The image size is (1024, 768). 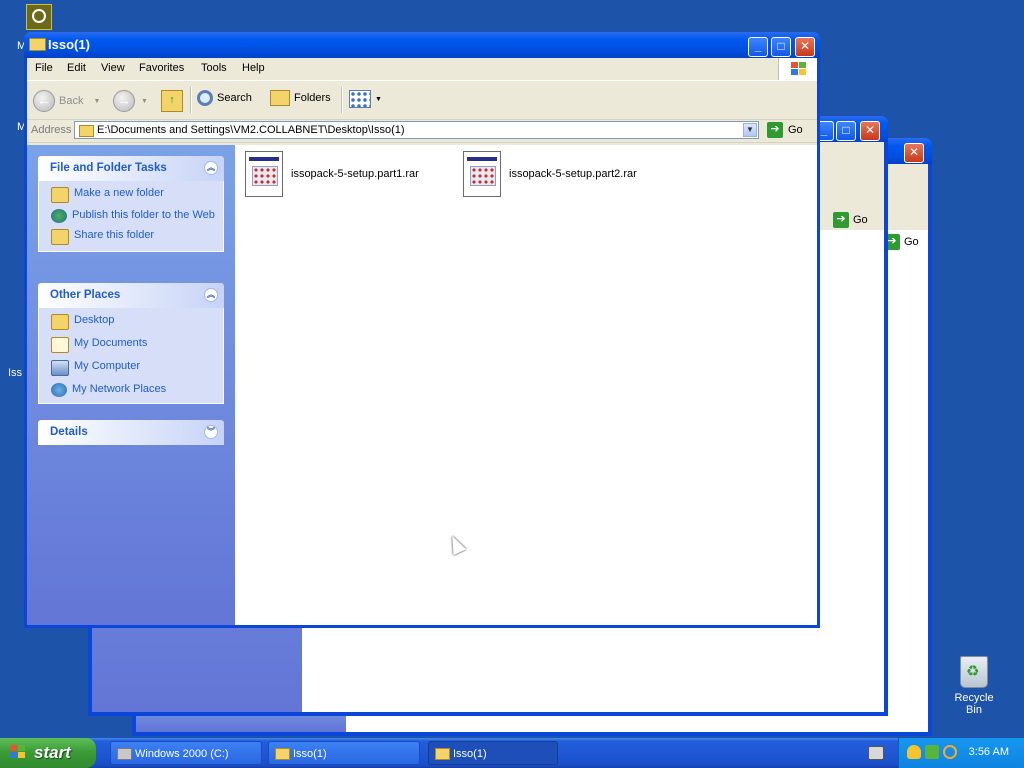 What do you see at coordinates (989, 752) in the screenshot?
I see `clock: 3:56 AM` at bounding box center [989, 752].